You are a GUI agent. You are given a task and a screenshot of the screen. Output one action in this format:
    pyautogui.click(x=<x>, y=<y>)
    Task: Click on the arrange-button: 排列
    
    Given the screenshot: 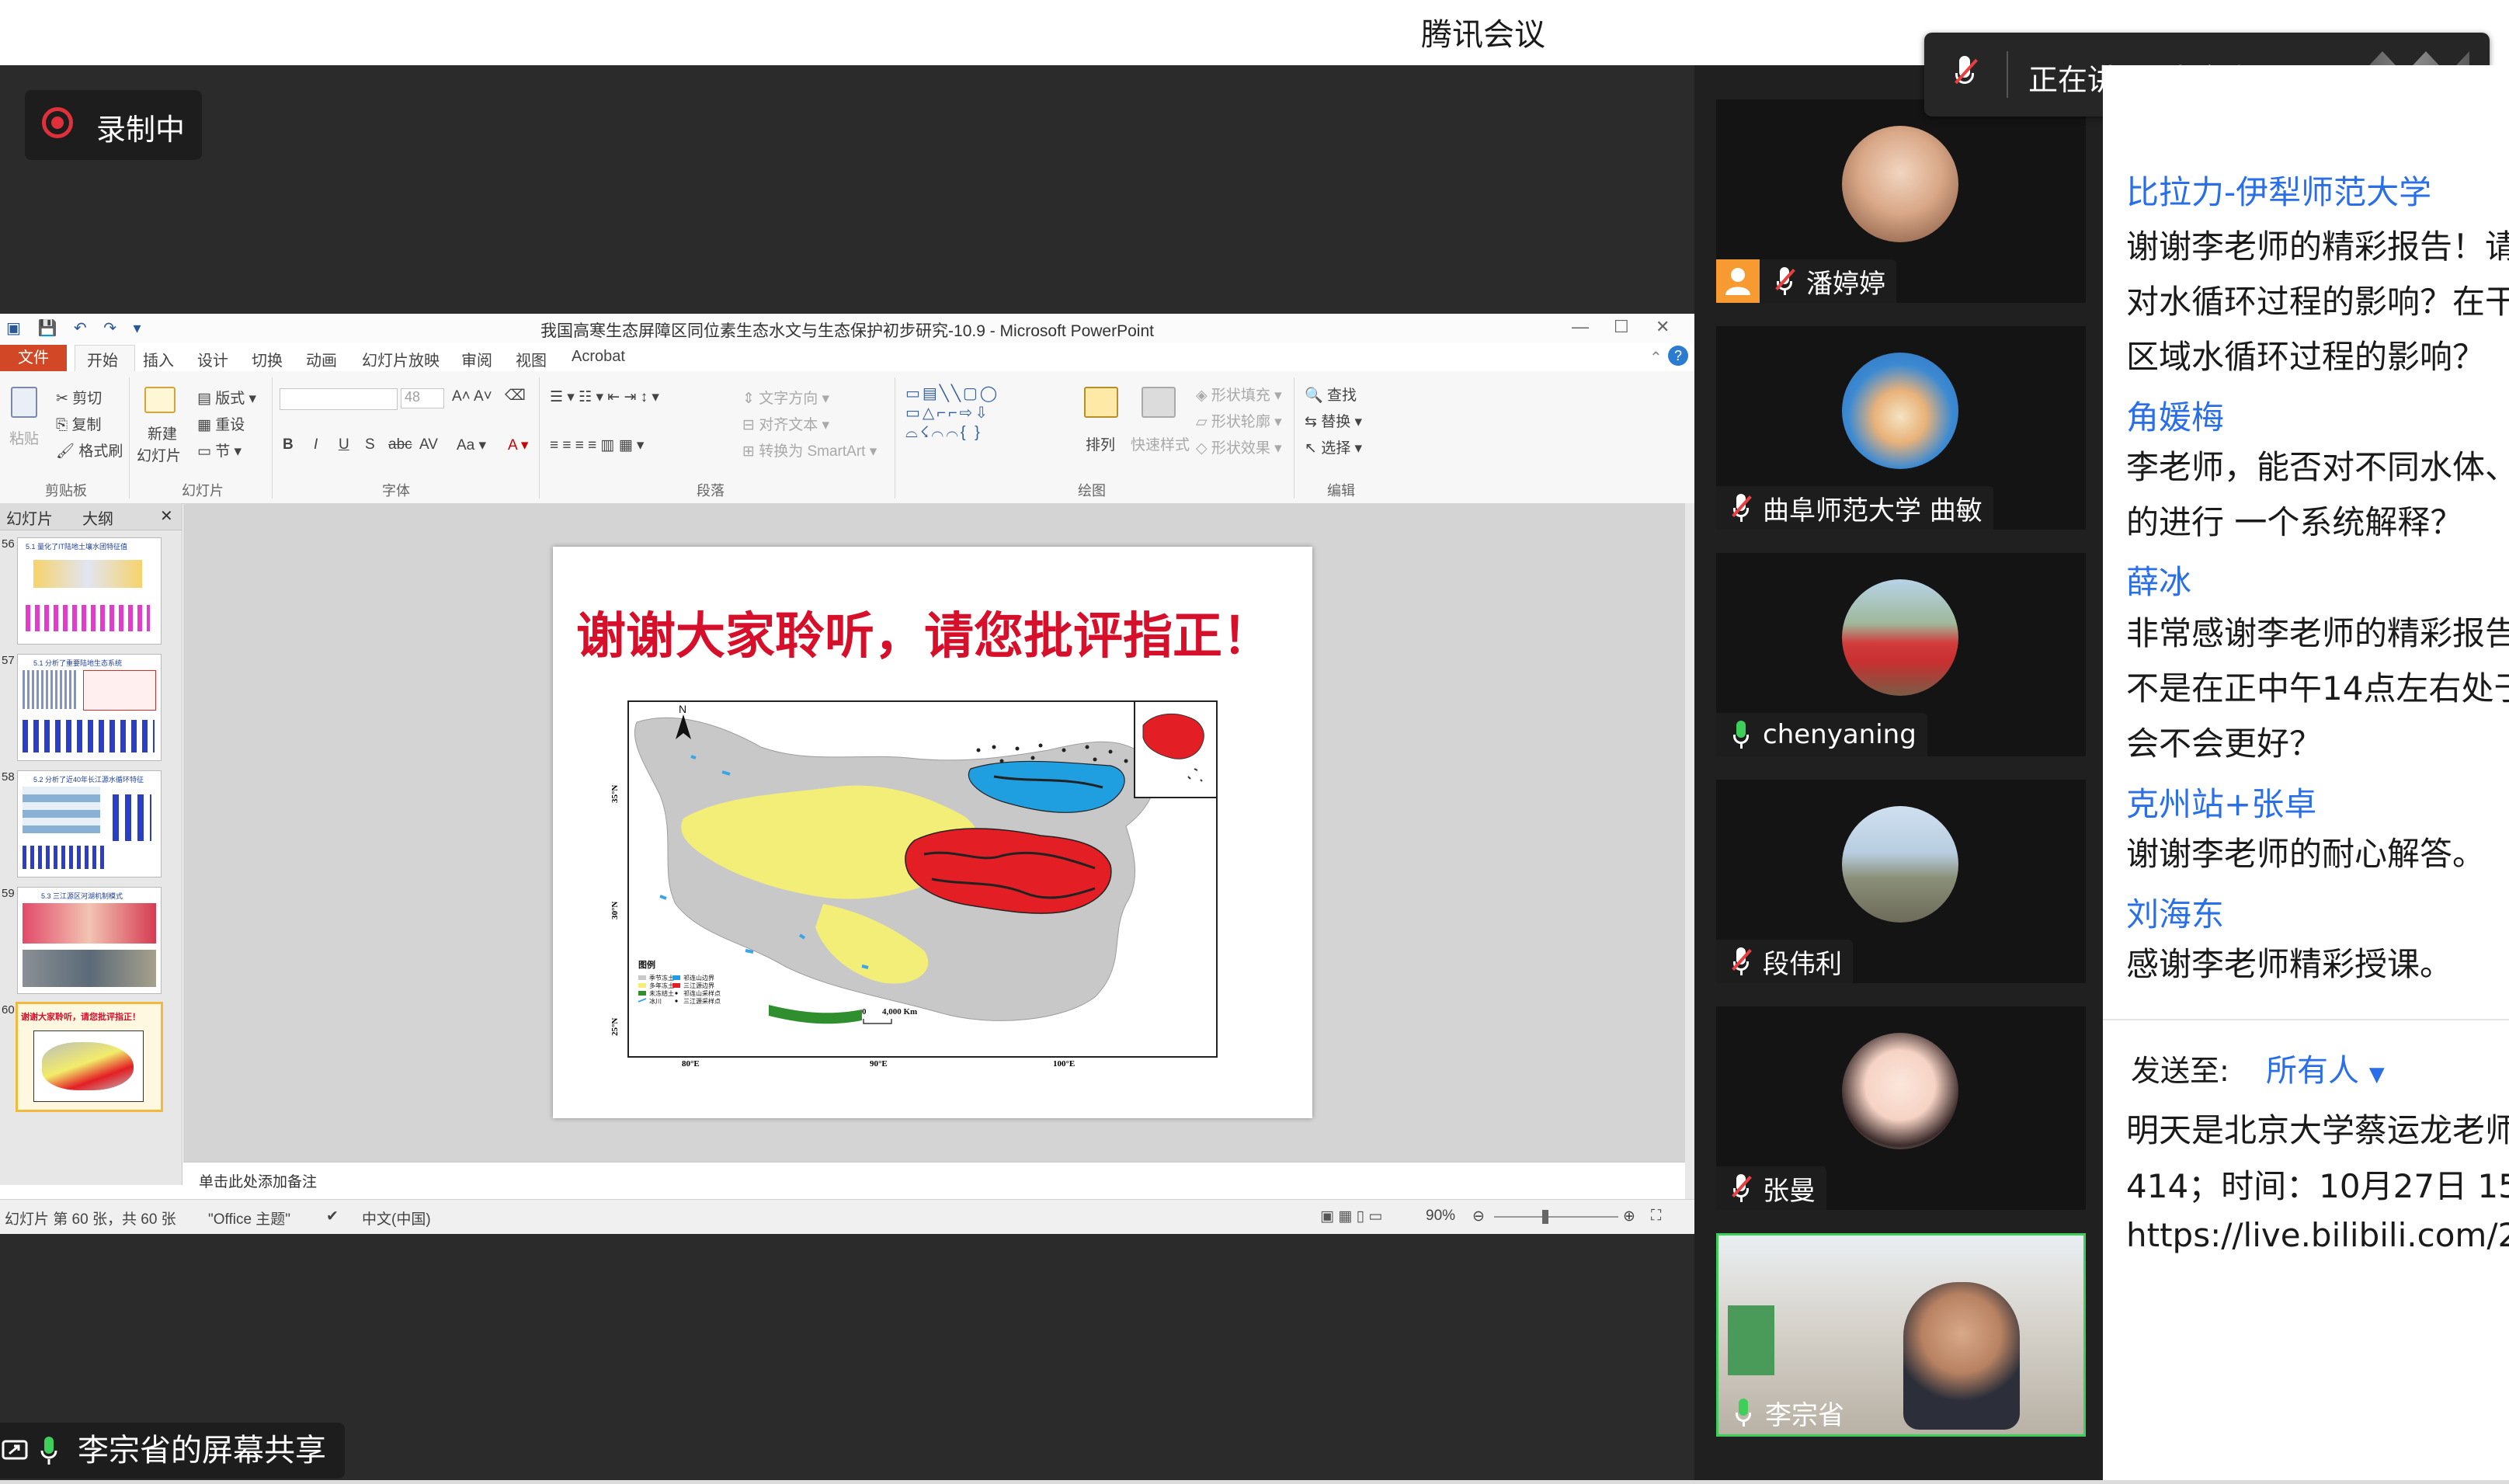 What is the action you would take?
    pyautogui.click(x=1100, y=443)
    